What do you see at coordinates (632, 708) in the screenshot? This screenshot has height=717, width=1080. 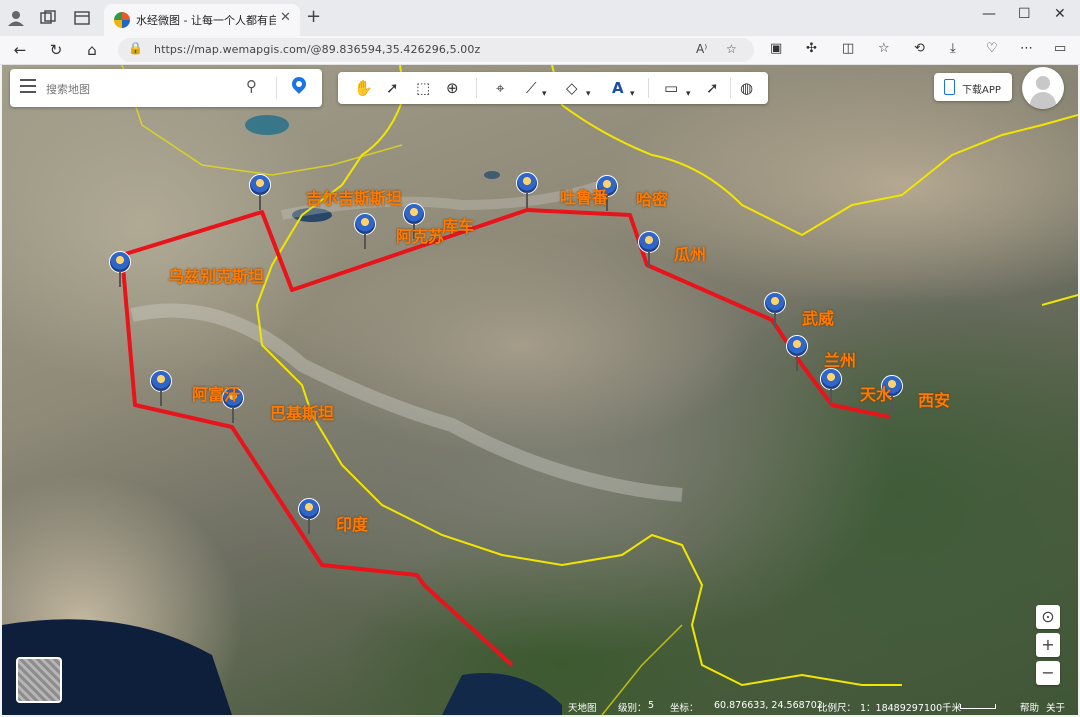 I see `level-label: 级别：` at bounding box center [632, 708].